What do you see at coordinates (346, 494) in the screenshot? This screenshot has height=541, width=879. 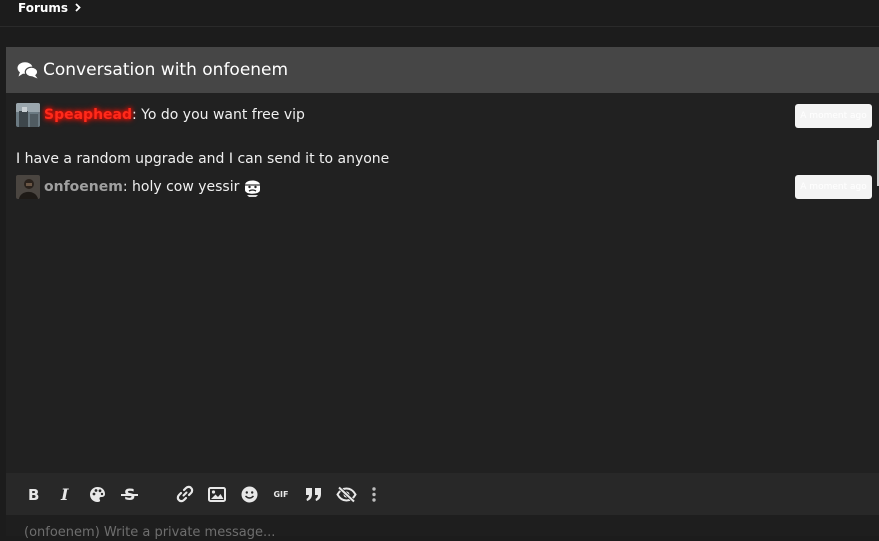 I see `spoiler-button` at bounding box center [346, 494].